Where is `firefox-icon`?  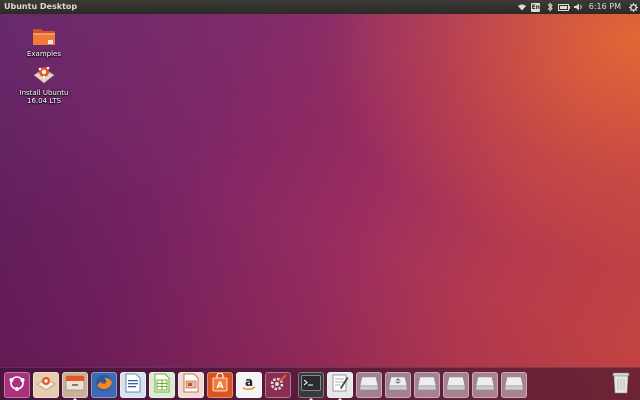
firefox-icon is located at coordinates (104, 385).